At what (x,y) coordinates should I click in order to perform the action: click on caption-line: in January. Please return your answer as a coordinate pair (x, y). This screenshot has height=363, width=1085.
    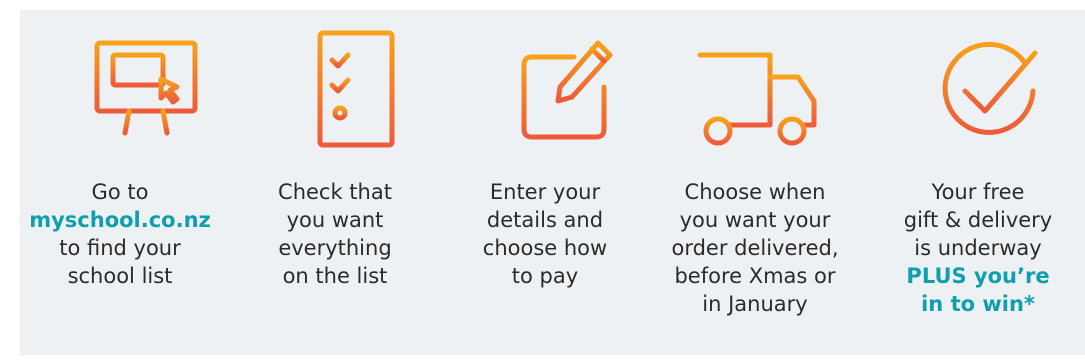
    Looking at the image, I should click on (755, 304).